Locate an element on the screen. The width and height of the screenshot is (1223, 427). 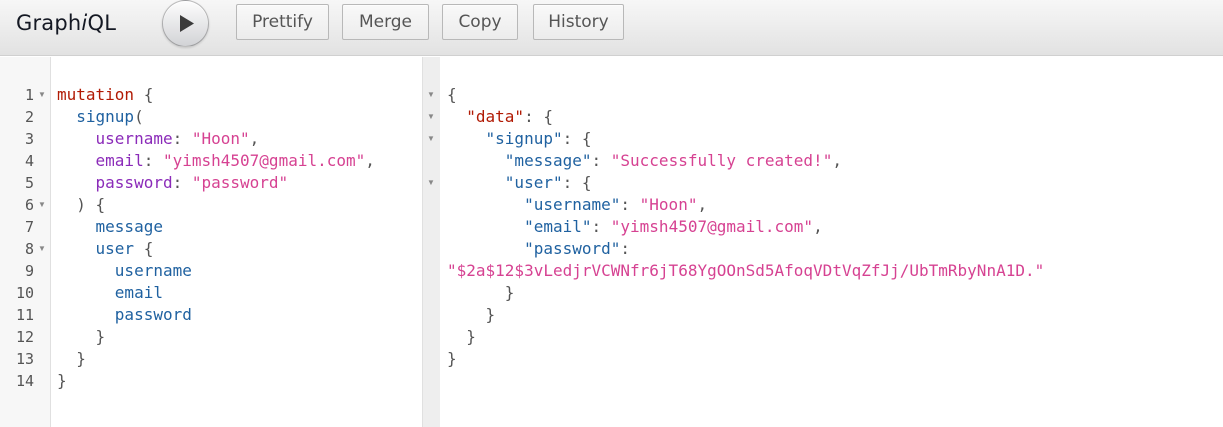
query-line: password: "password" is located at coordinates (173, 183).